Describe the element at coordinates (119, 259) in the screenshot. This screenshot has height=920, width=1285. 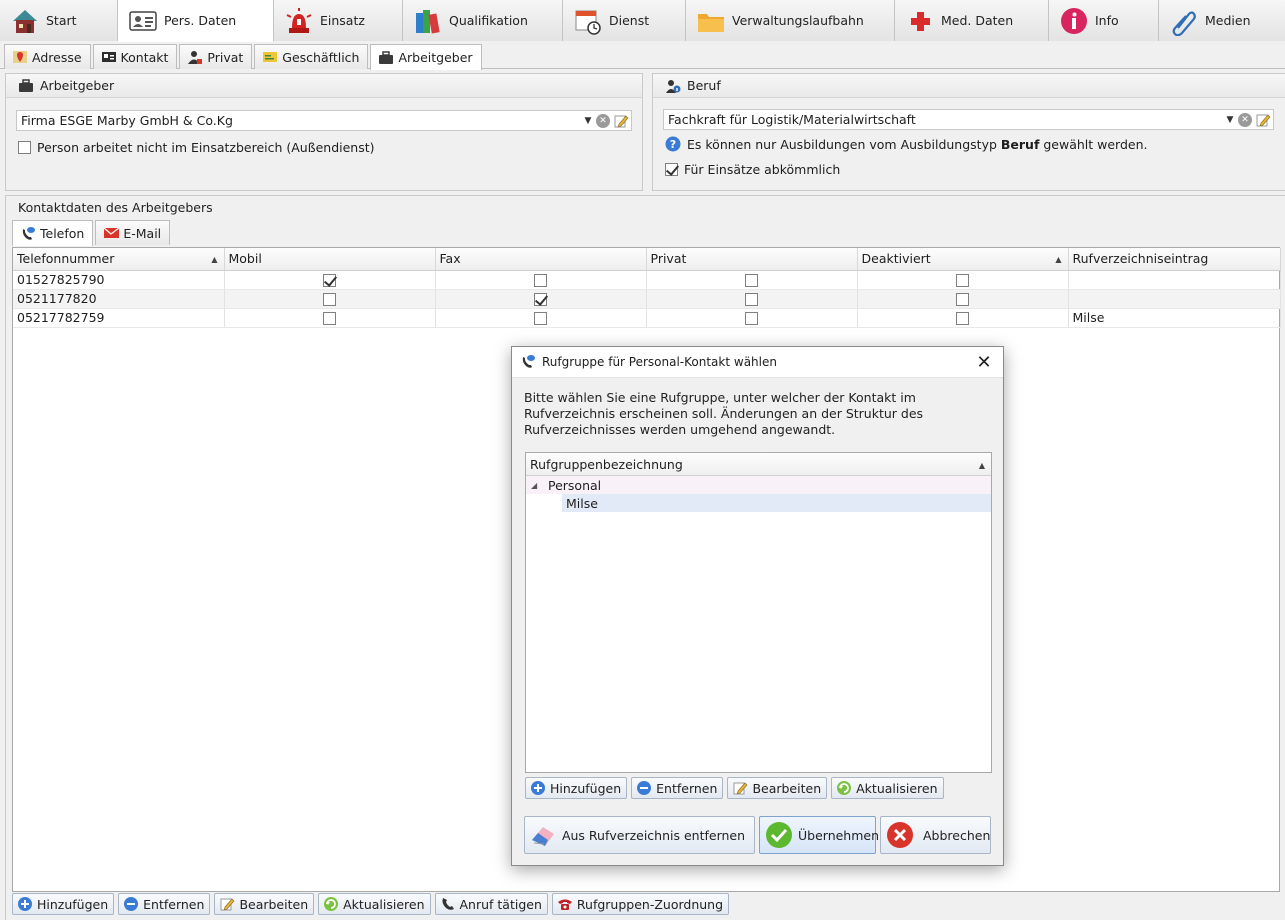
I see `column-header-telefonnummer: Telefonnummer ▲` at that location.